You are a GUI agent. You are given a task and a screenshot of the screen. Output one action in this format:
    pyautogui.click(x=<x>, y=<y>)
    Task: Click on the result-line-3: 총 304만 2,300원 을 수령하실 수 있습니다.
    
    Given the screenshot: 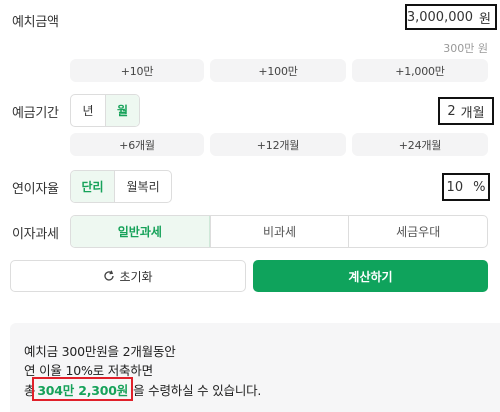 What is the action you would take?
    pyautogui.click(x=142, y=389)
    